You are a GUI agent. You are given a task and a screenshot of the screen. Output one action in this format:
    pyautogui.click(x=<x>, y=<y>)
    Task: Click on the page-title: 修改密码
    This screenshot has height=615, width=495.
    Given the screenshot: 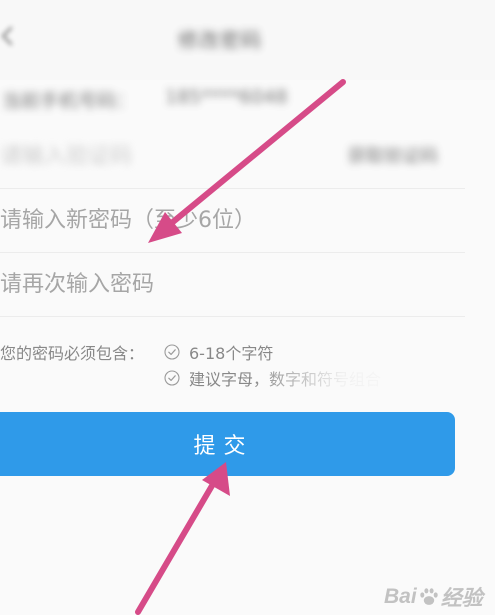 What is the action you would take?
    pyautogui.click(x=220, y=40)
    